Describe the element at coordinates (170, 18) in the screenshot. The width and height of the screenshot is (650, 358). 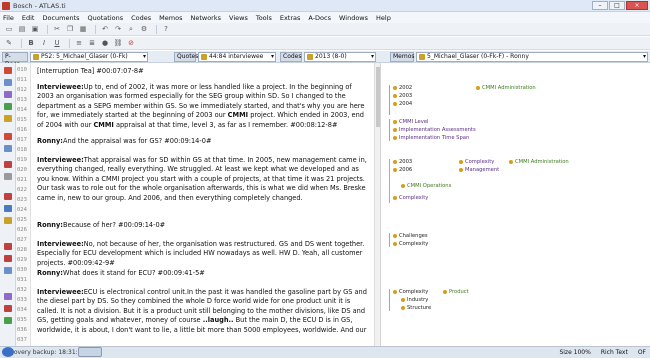
I see `menu-memos: Memos` at that location.